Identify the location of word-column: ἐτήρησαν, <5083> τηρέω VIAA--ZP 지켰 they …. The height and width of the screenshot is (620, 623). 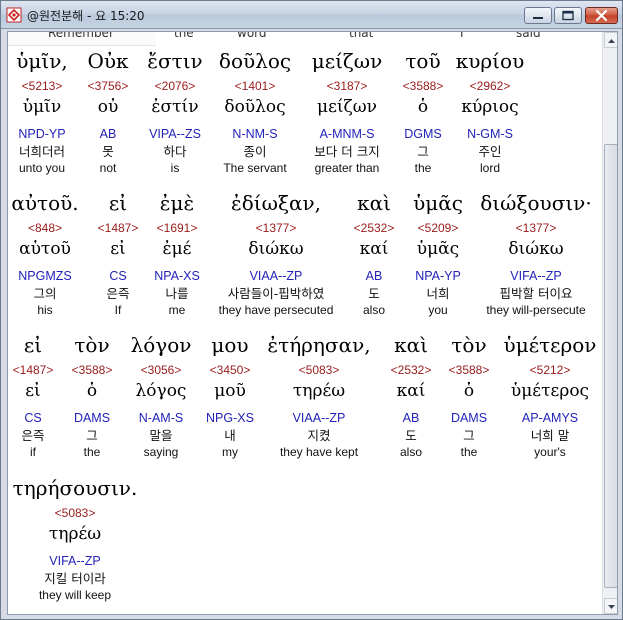
(319, 396).